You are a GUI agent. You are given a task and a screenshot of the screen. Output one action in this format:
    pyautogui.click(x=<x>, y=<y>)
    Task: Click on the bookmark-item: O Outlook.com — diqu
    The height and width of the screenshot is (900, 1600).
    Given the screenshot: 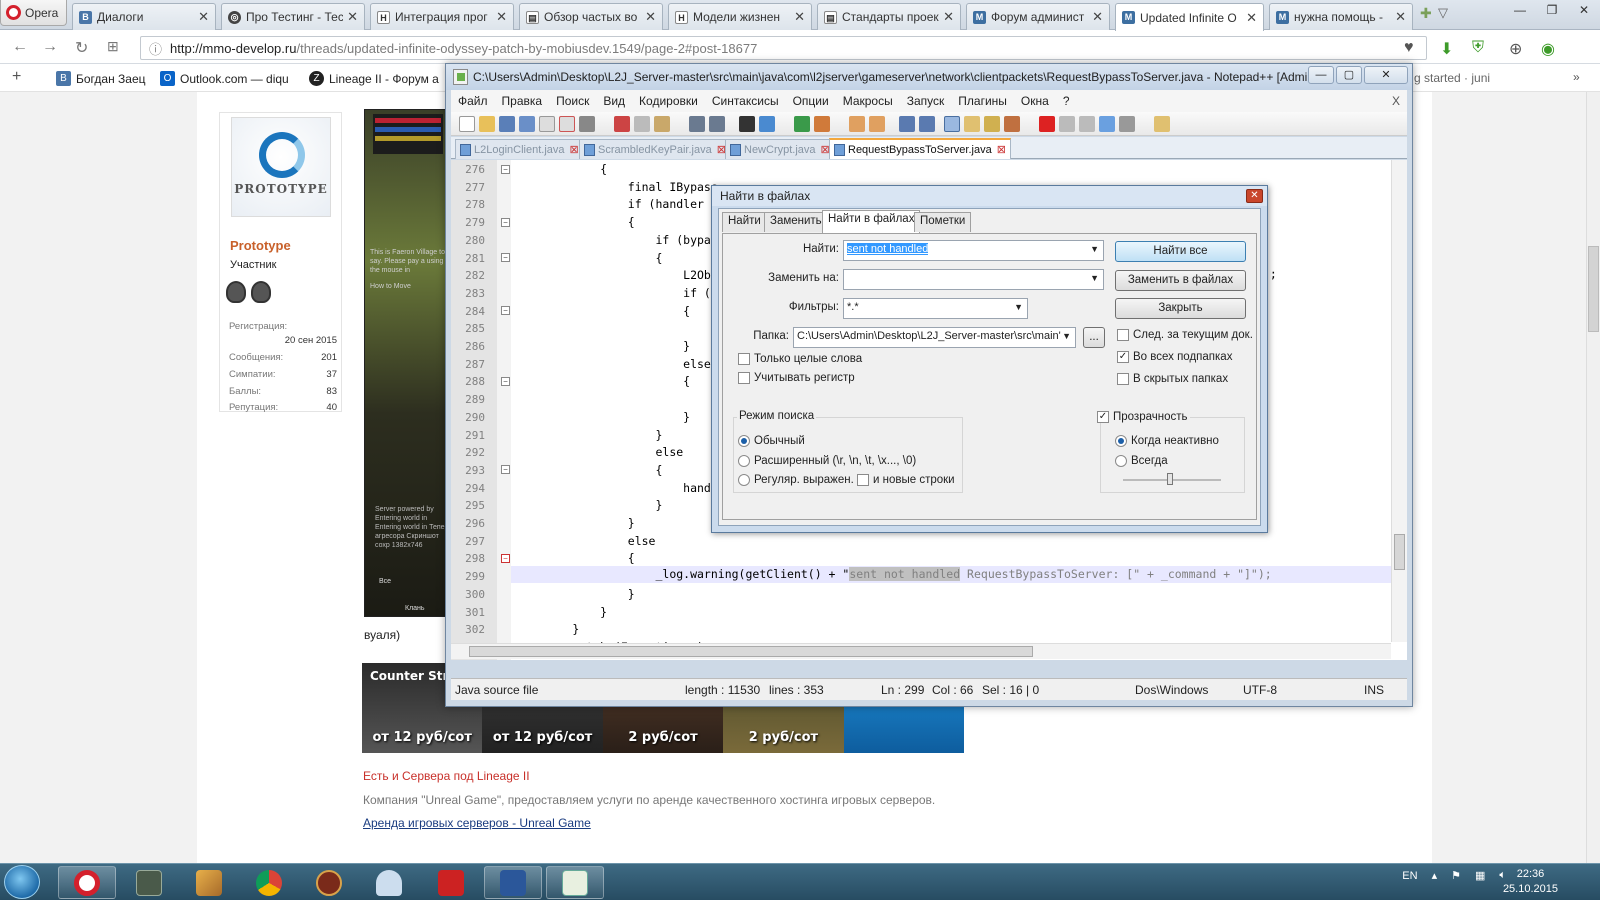 What is the action you would take?
    pyautogui.click(x=224, y=78)
    